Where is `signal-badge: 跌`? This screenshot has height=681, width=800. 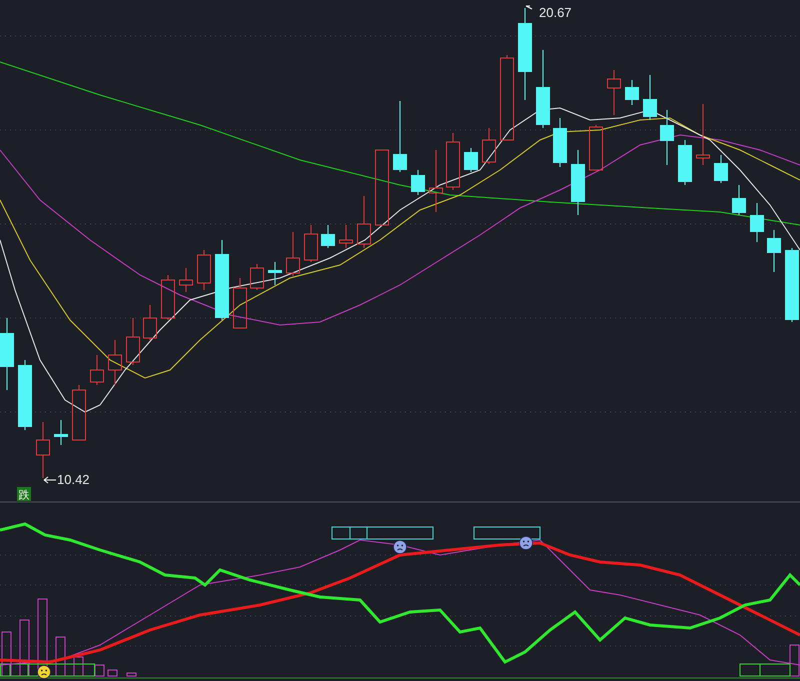
signal-badge: 跌 is located at coordinates (24, 494).